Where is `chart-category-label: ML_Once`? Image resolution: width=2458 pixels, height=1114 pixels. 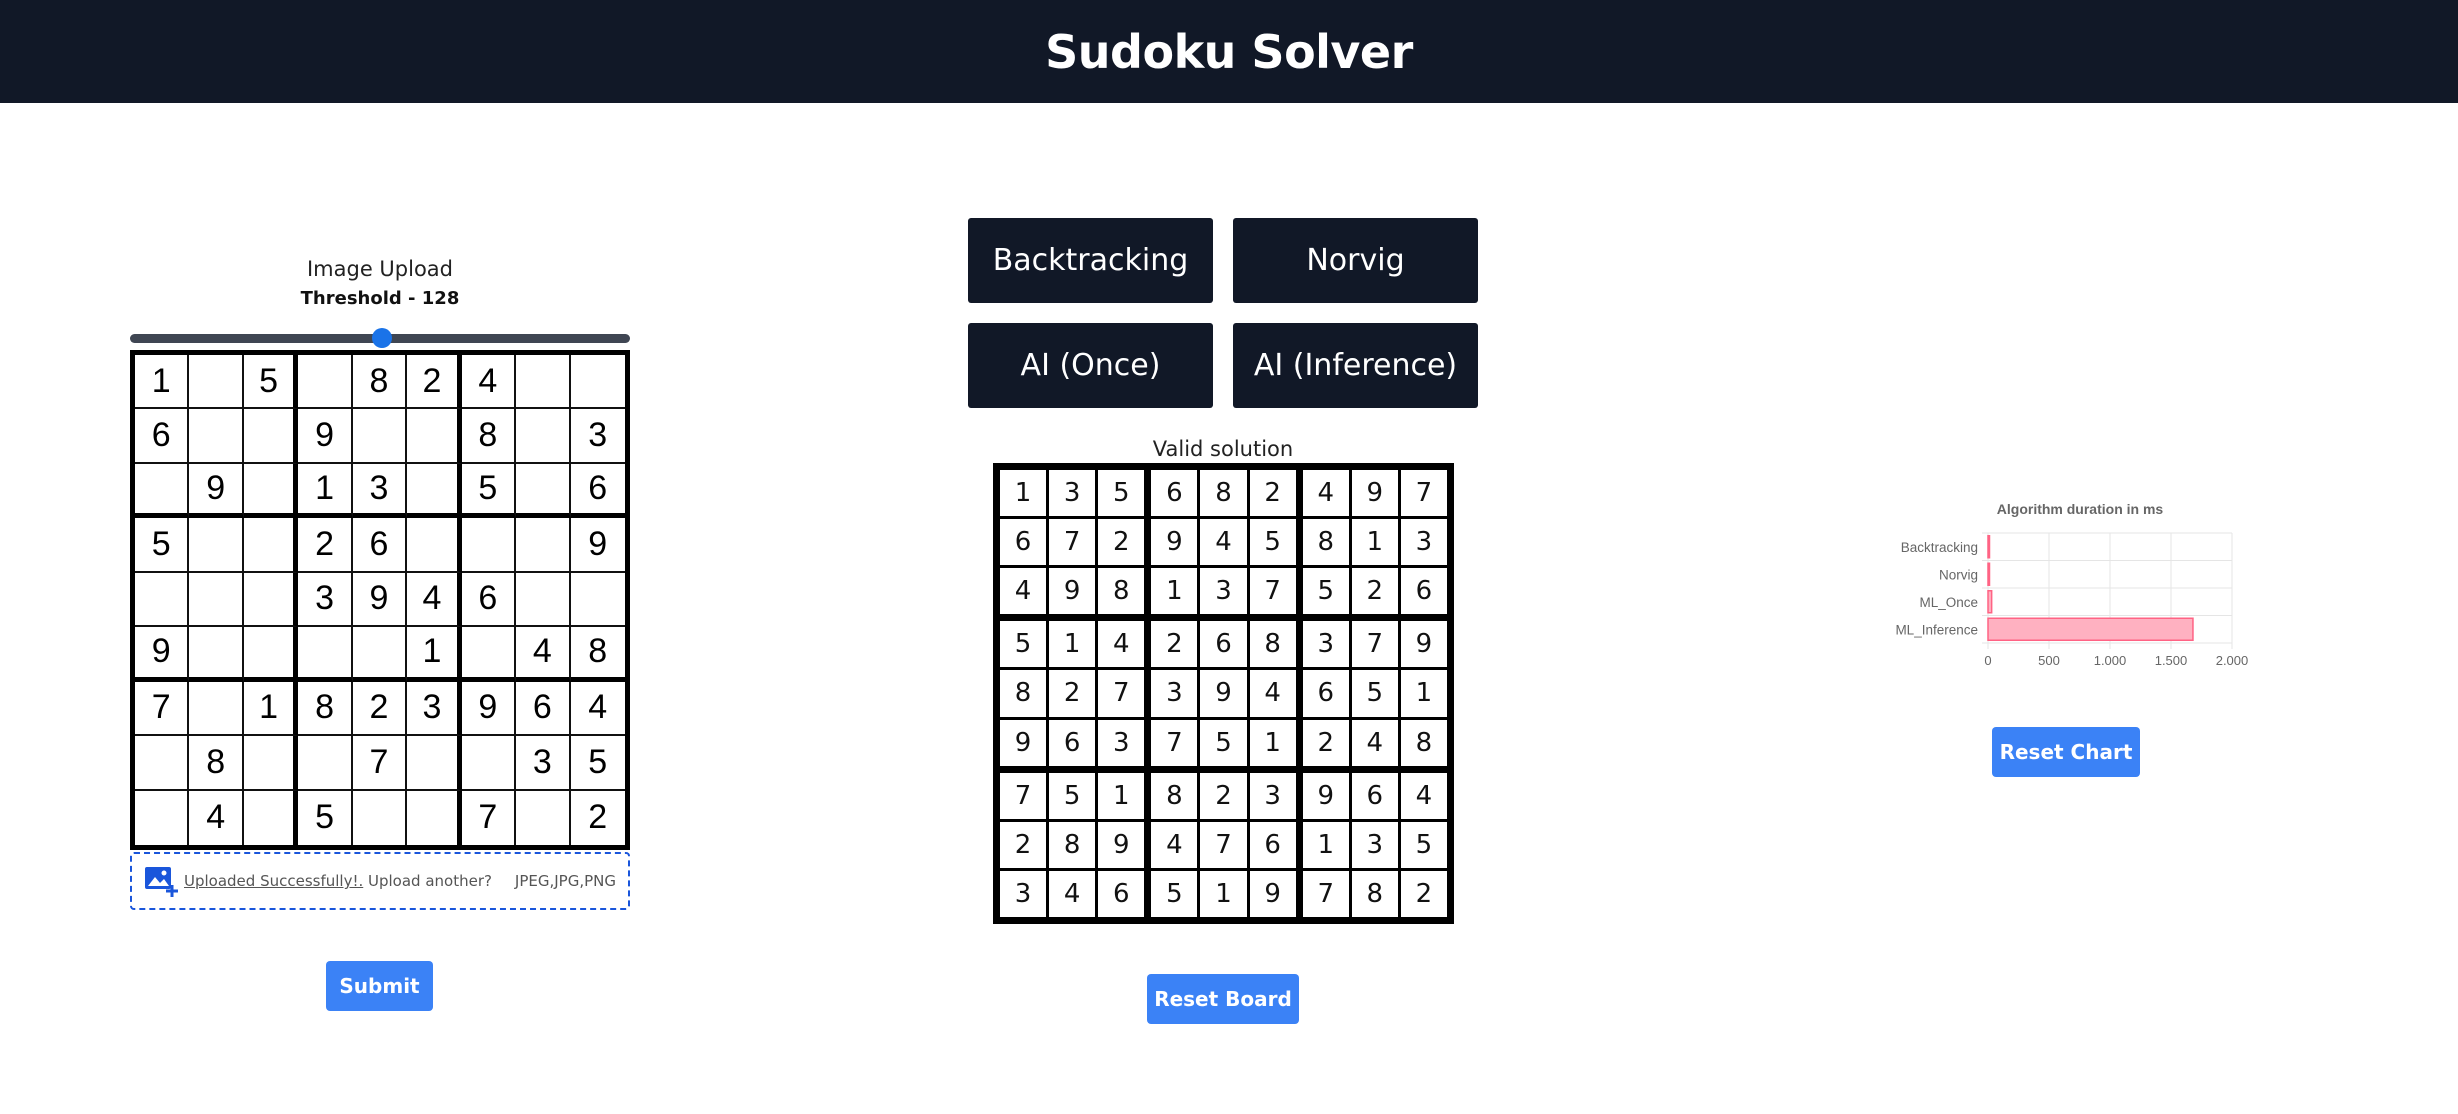
chart-category-label: ML_Once is located at coordinates (1948, 602).